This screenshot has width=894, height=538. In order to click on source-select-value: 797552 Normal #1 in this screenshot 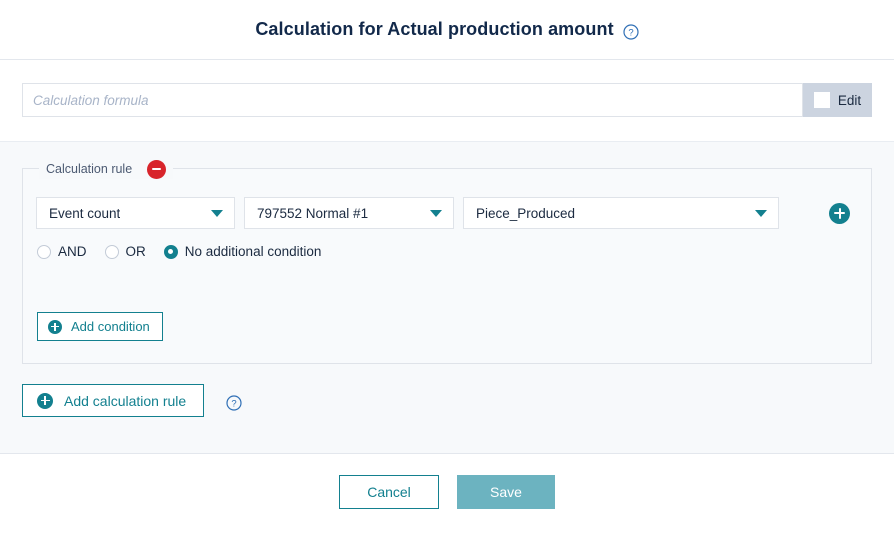, I will do `click(313, 213)`.